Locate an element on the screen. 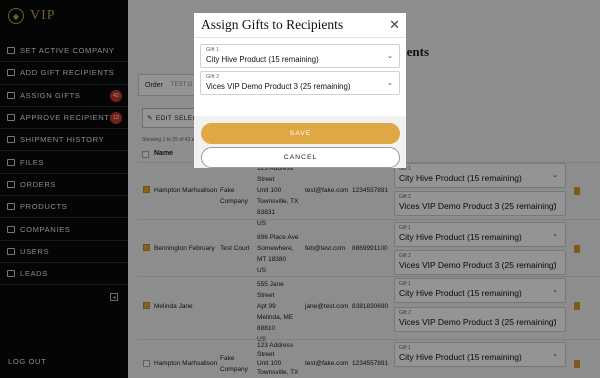 The width and height of the screenshot is (600, 378). modal-title: Assign Gifts to Recipients is located at coordinates (272, 24).